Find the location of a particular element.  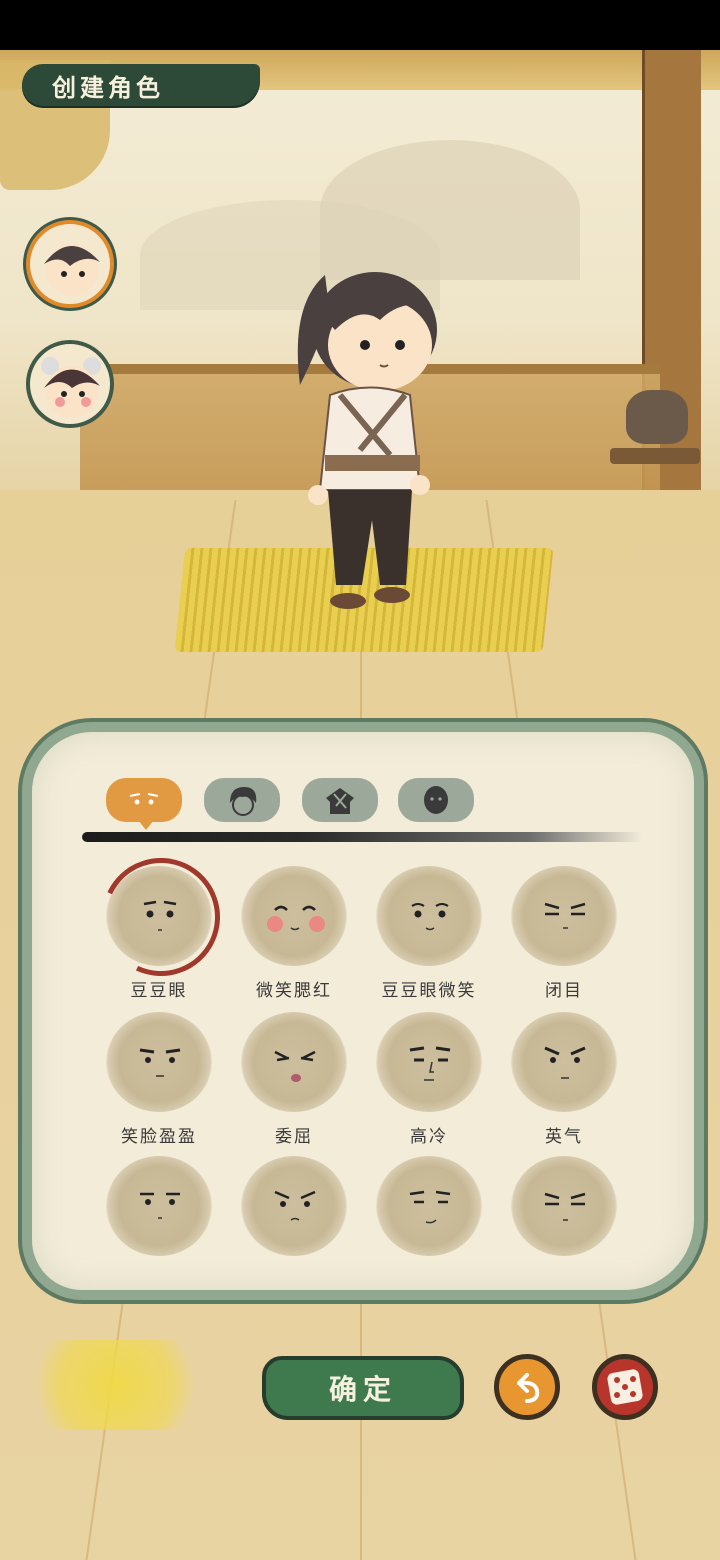

face-label: 豆豆眼微笑 is located at coordinates (429, 991).